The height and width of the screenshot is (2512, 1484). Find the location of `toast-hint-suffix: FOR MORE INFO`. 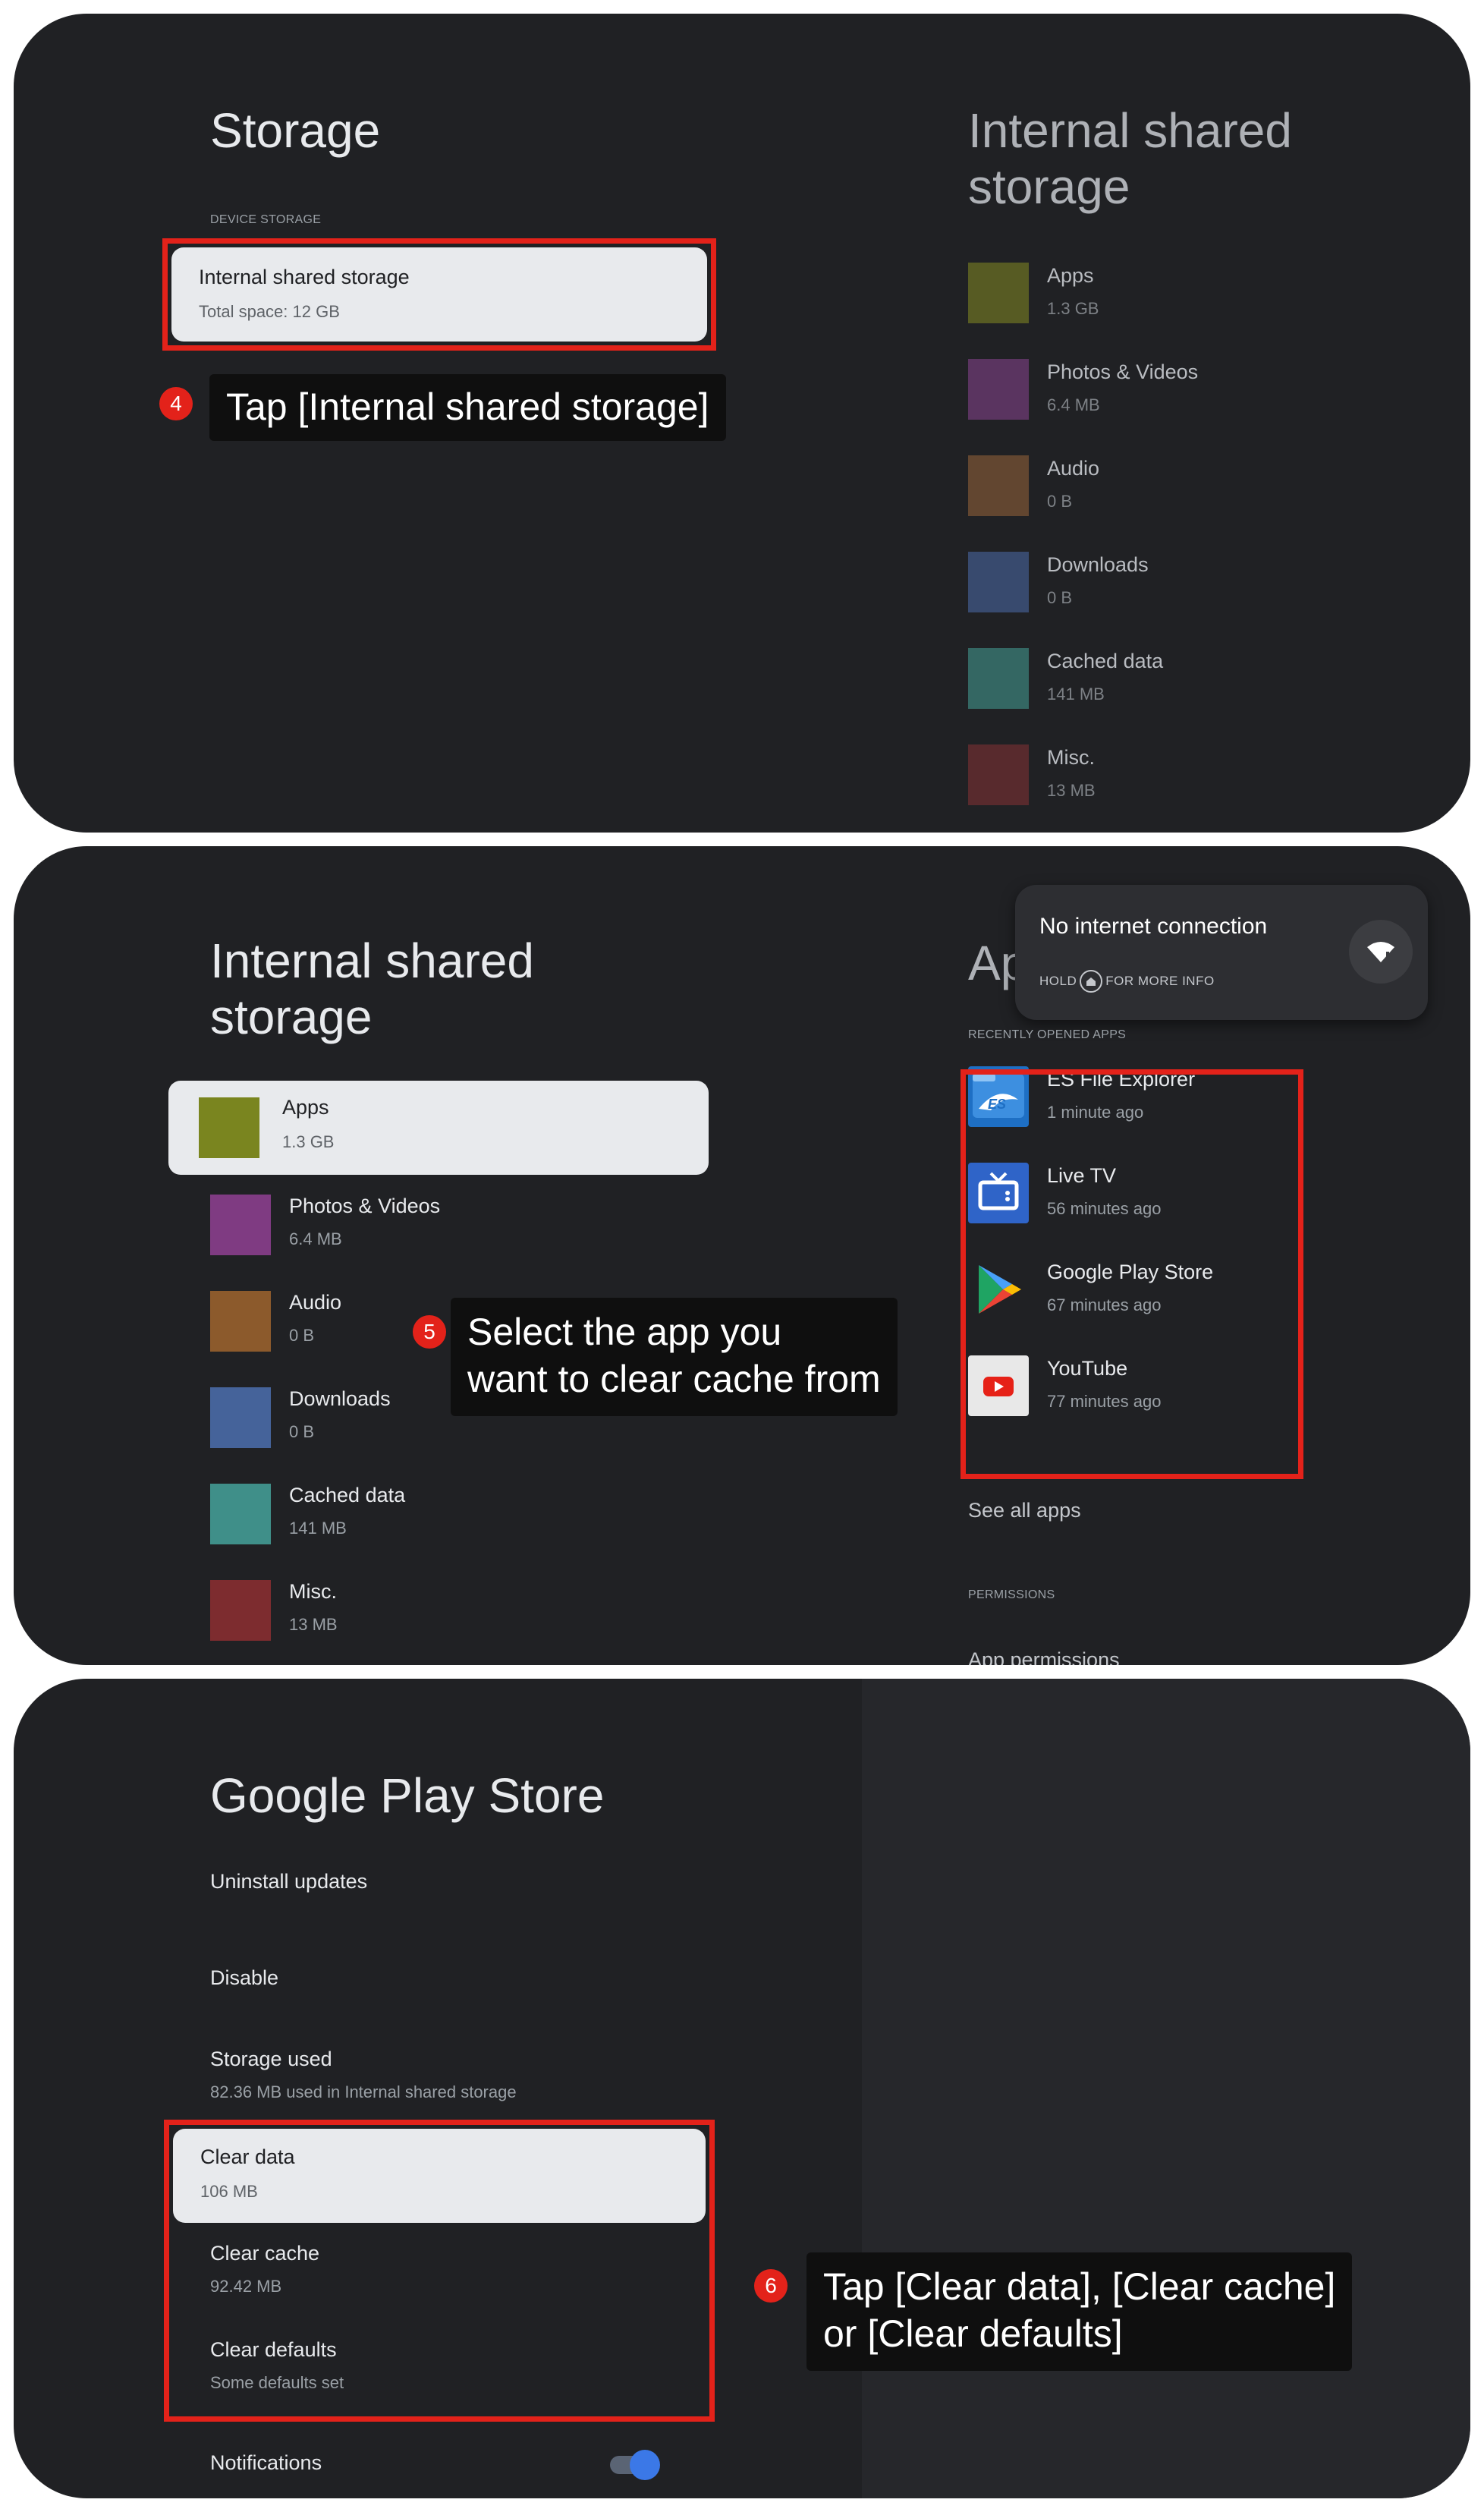

toast-hint-suffix: FOR MORE INFO is located at coordinates (1160, 981).